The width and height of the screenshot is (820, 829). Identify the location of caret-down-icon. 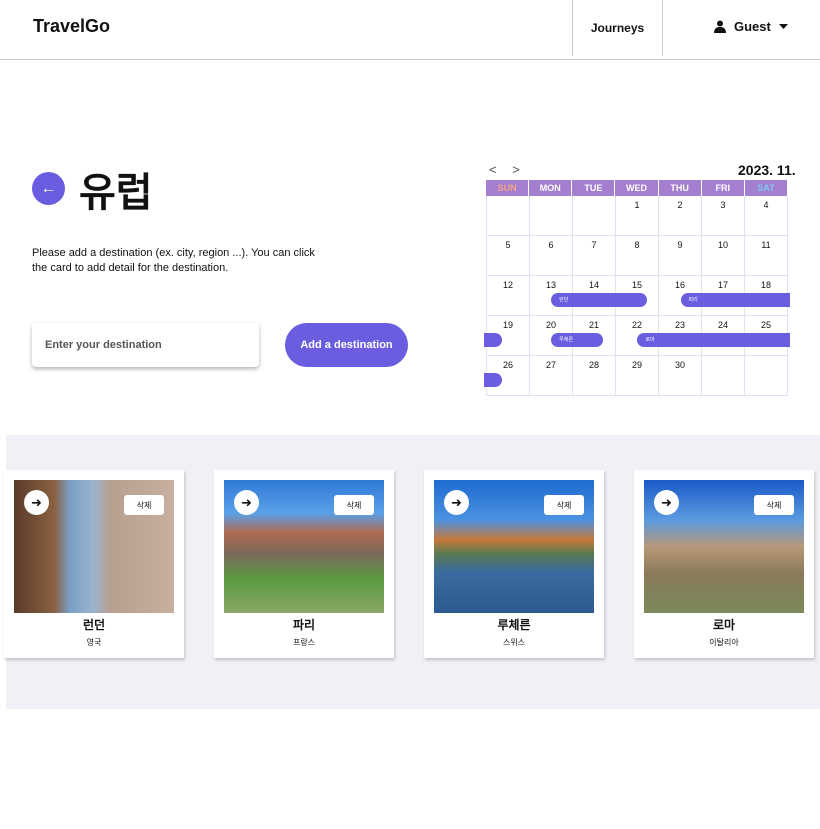
(783, 26).